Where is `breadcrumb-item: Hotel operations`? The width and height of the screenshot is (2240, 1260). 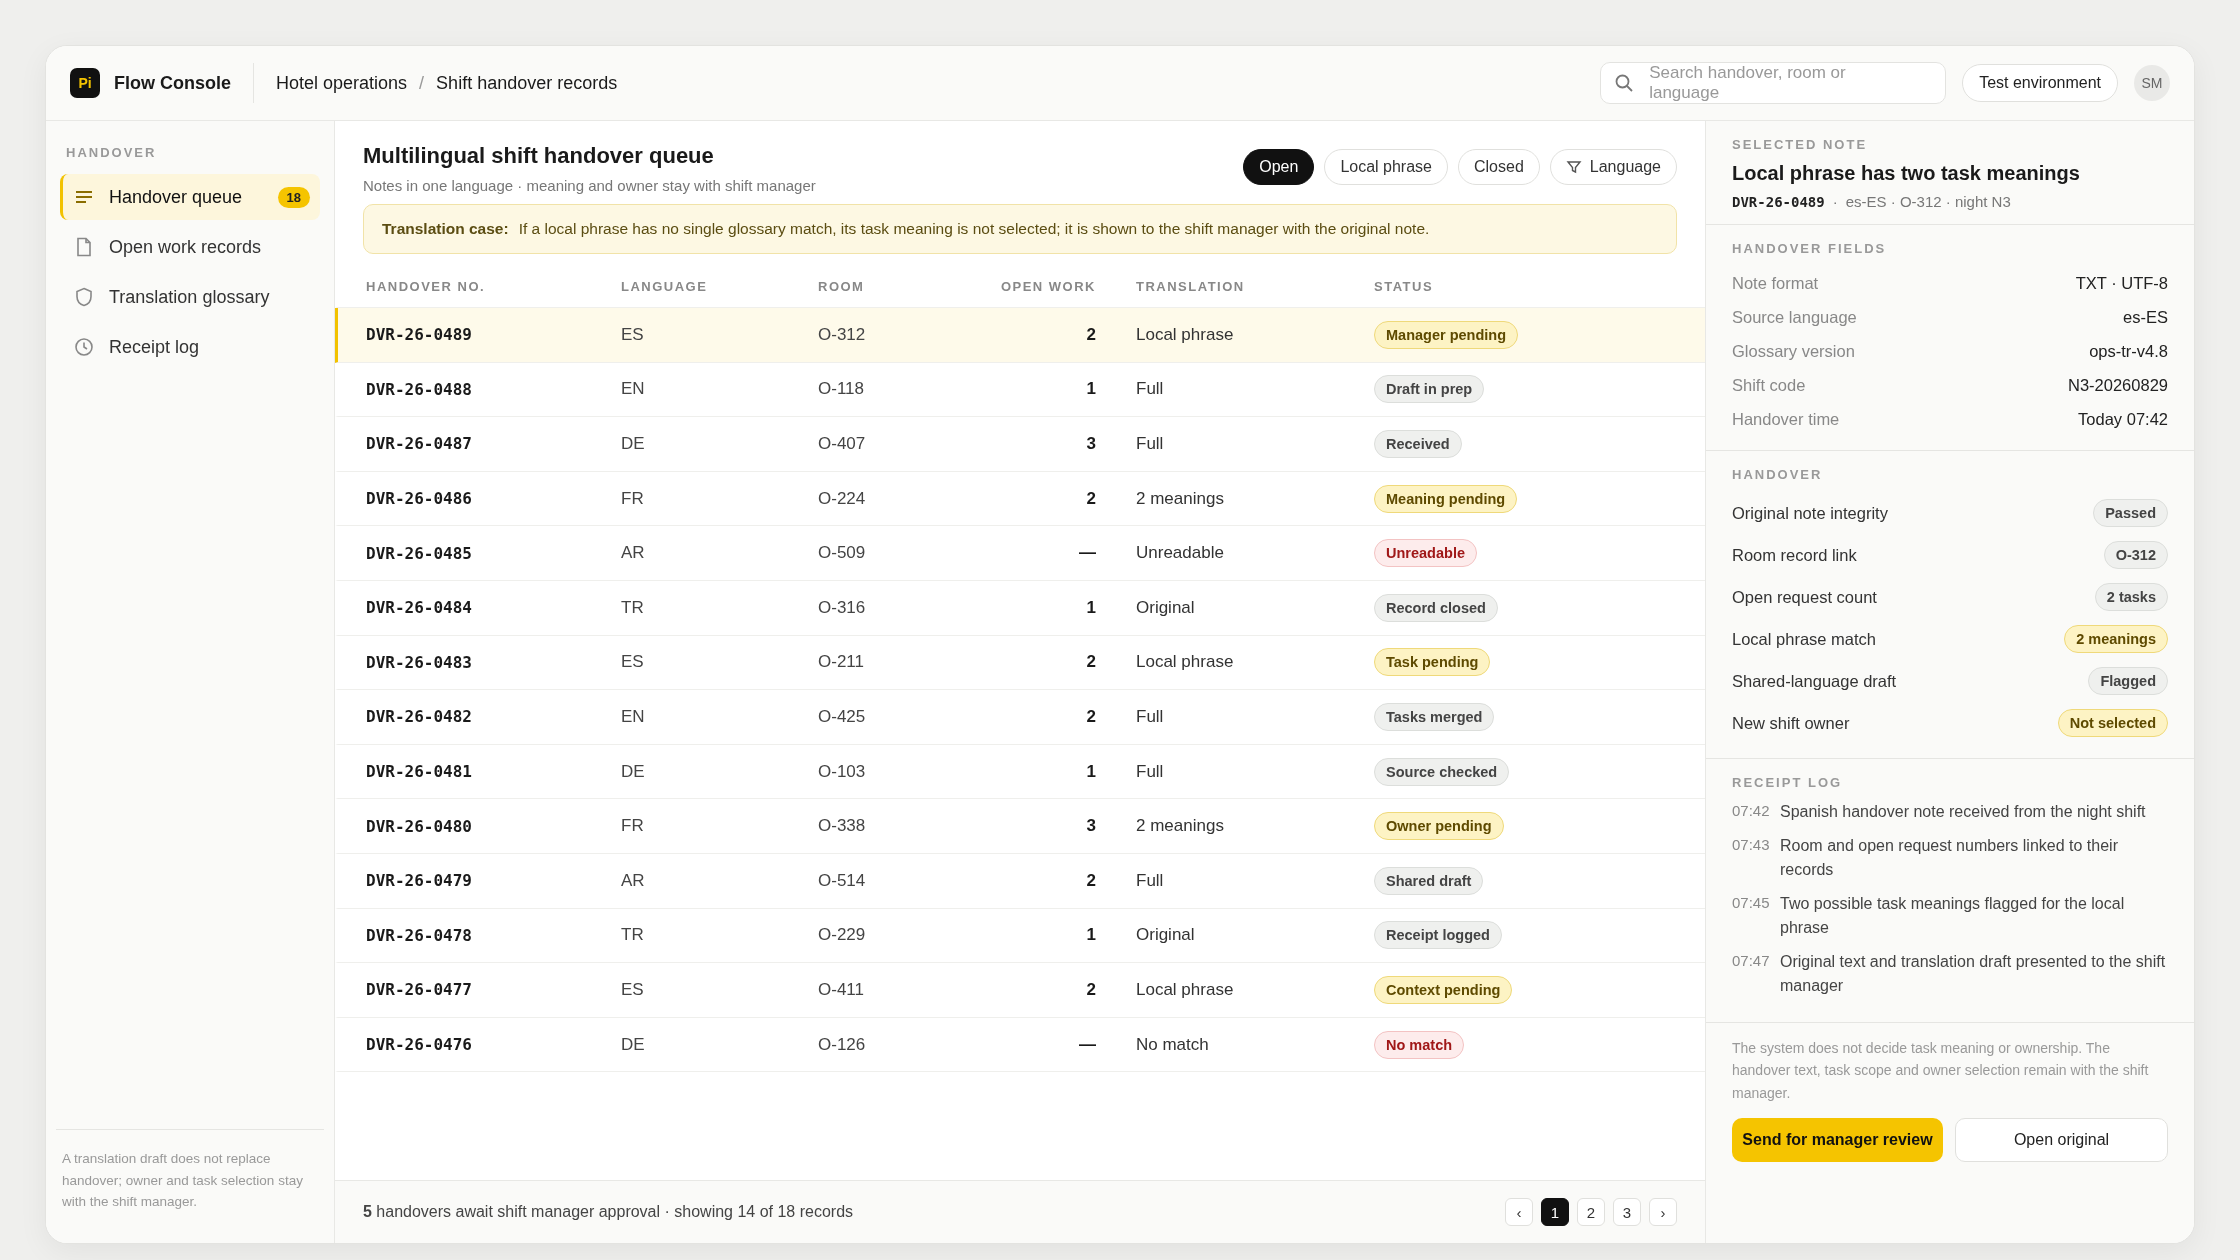 breadcrumb-item: Hotel operations is located at coordinates (342, 83).